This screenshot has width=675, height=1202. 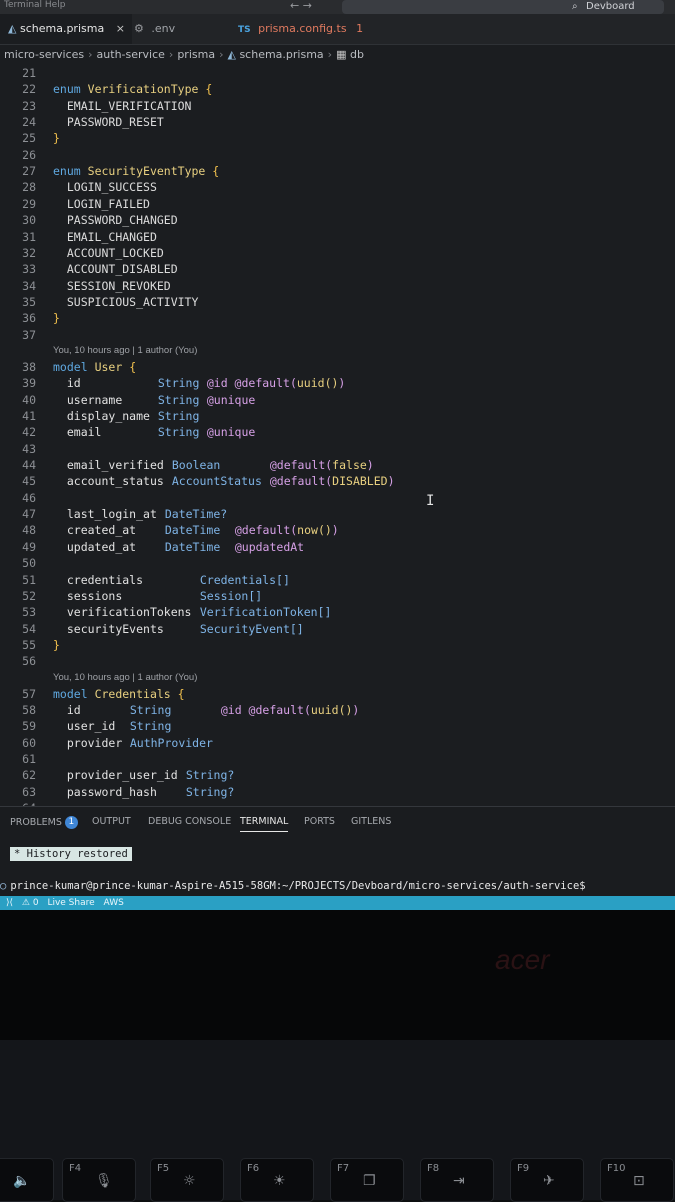 What do you see at coordinates (111, 821) in the screenshot?
I see `tab-output: OUTPUT` at bounding box center [111, 821].